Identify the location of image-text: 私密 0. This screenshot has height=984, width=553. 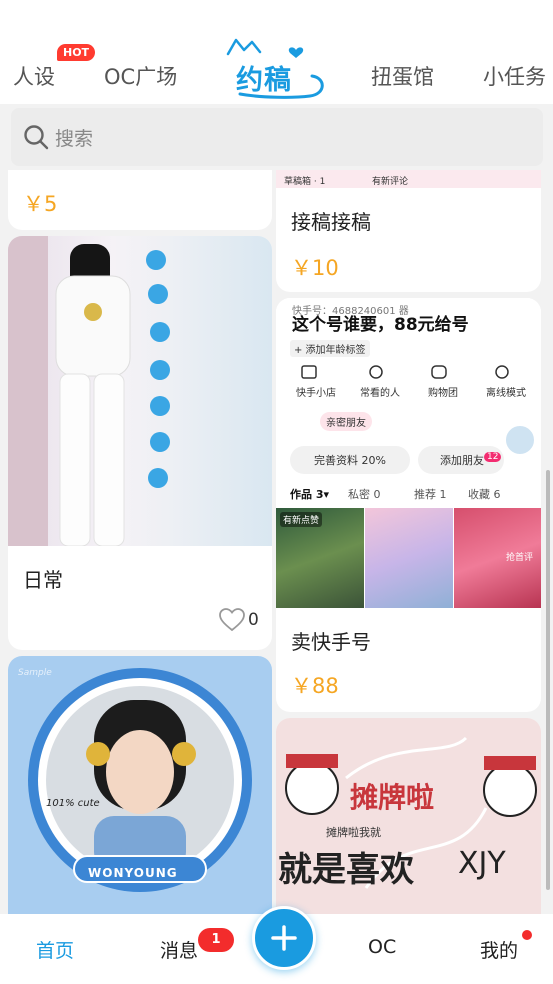
(364, 494).